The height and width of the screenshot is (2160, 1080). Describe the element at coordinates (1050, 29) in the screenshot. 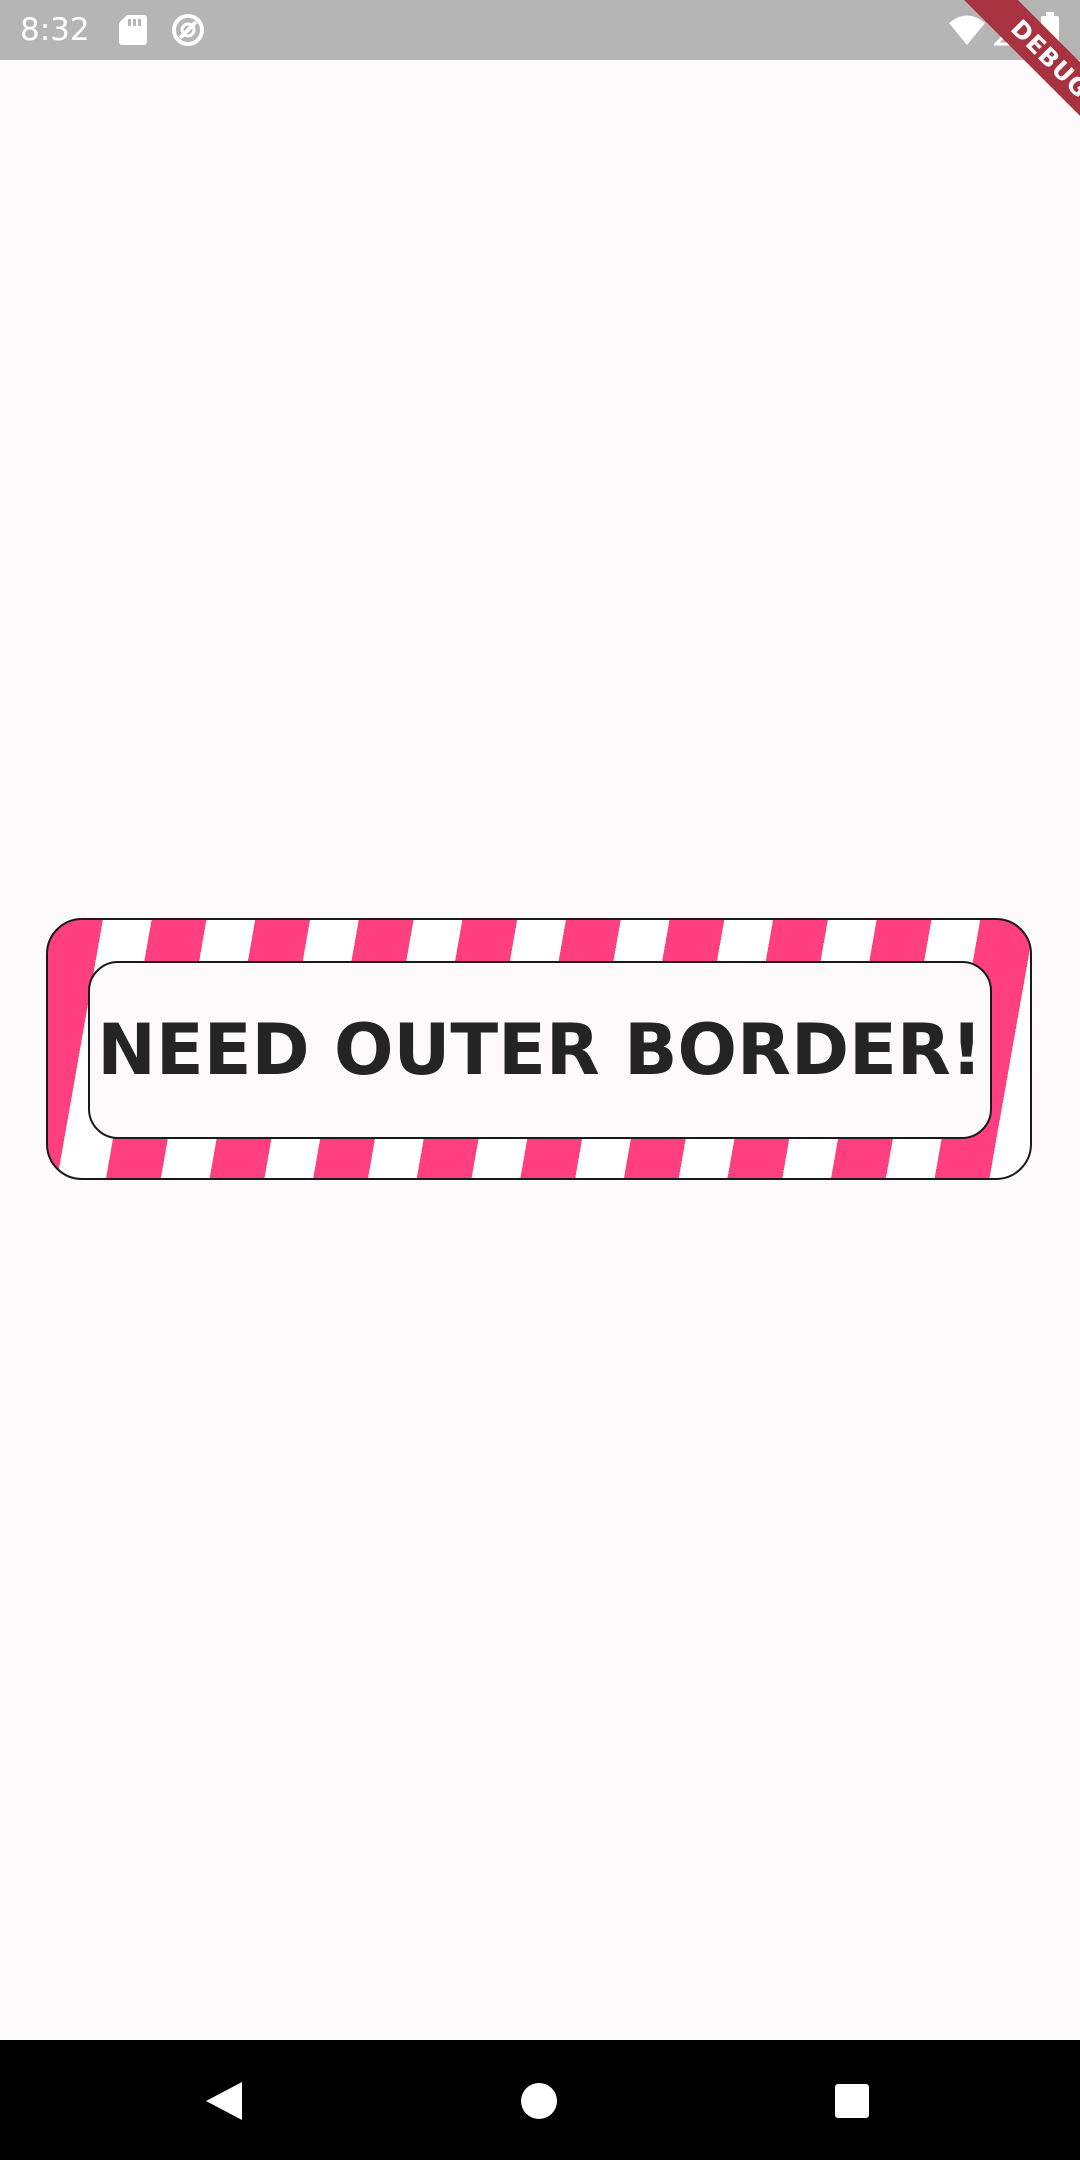

I see `battery-icon` at that location.